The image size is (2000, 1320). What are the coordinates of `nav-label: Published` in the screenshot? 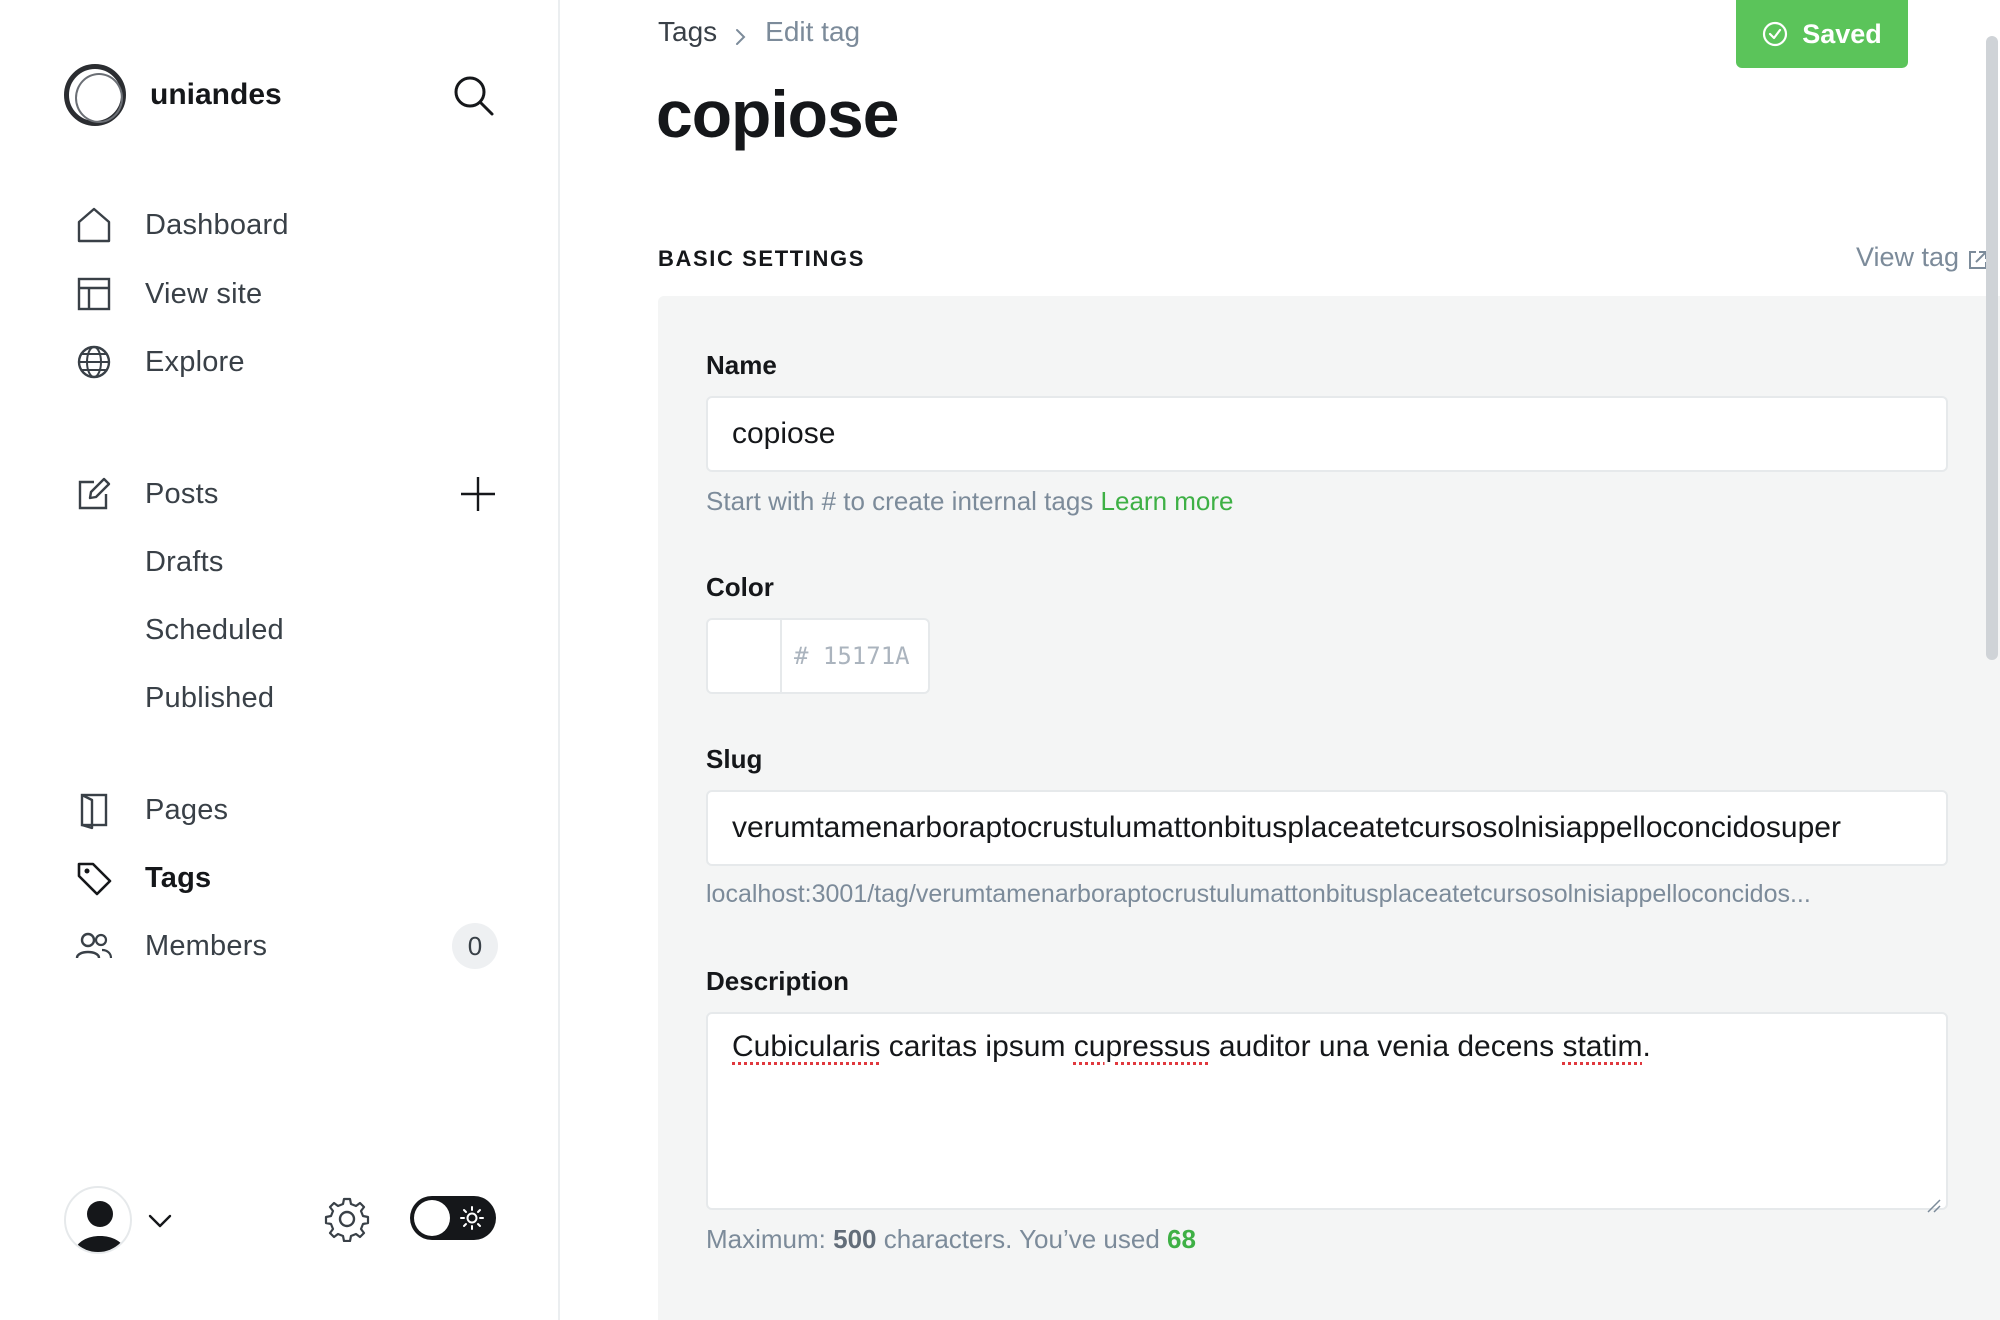 It's located at (210, 697).